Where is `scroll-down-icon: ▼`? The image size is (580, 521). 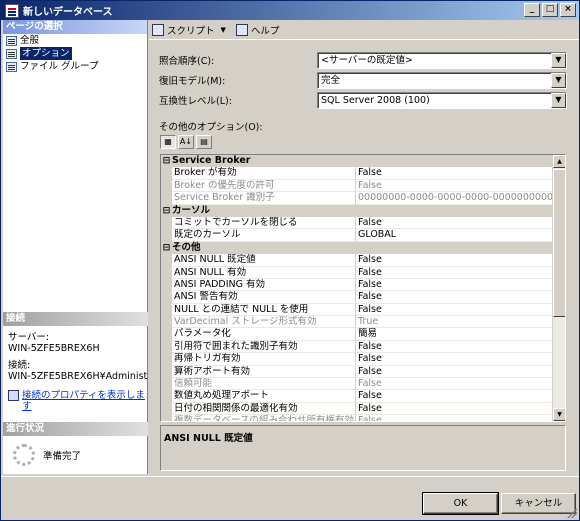
scroll-down-icon: ▼ is located at coordinates (559, 414).